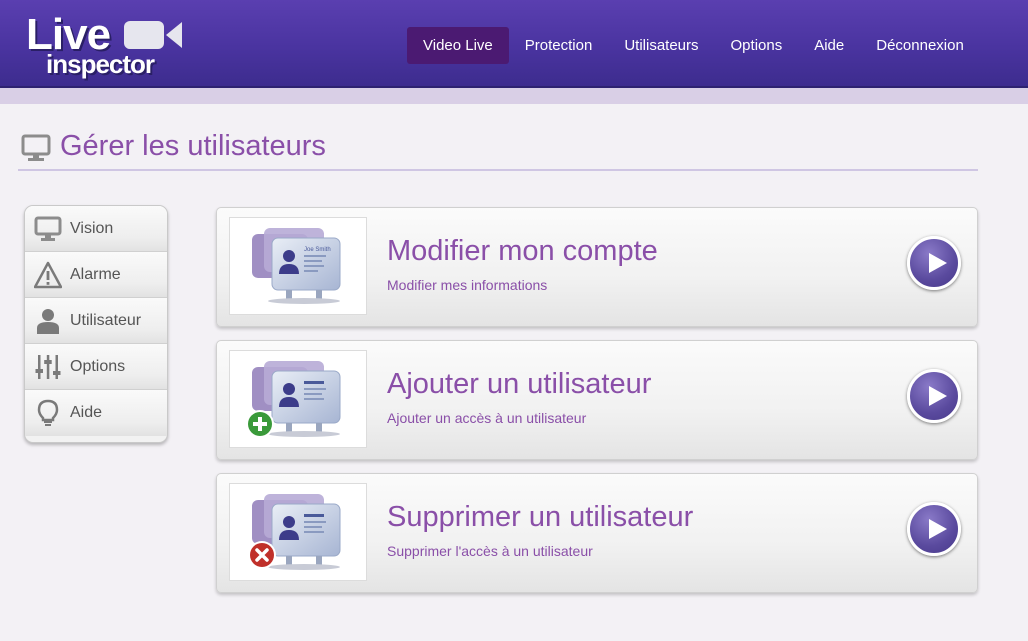 The height and width of the screenshot is (641, 1028). I want to click on user-icon, so click(48, 321).